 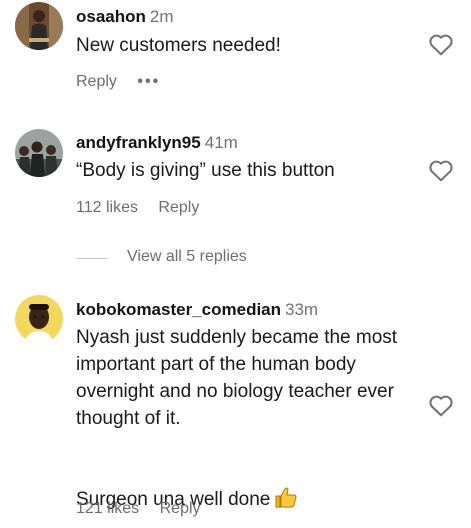 What do you see at coordinates (126, 82) in the screenshot?
I see `comment-actions: Reply •••` at bounding box center [126, 82].